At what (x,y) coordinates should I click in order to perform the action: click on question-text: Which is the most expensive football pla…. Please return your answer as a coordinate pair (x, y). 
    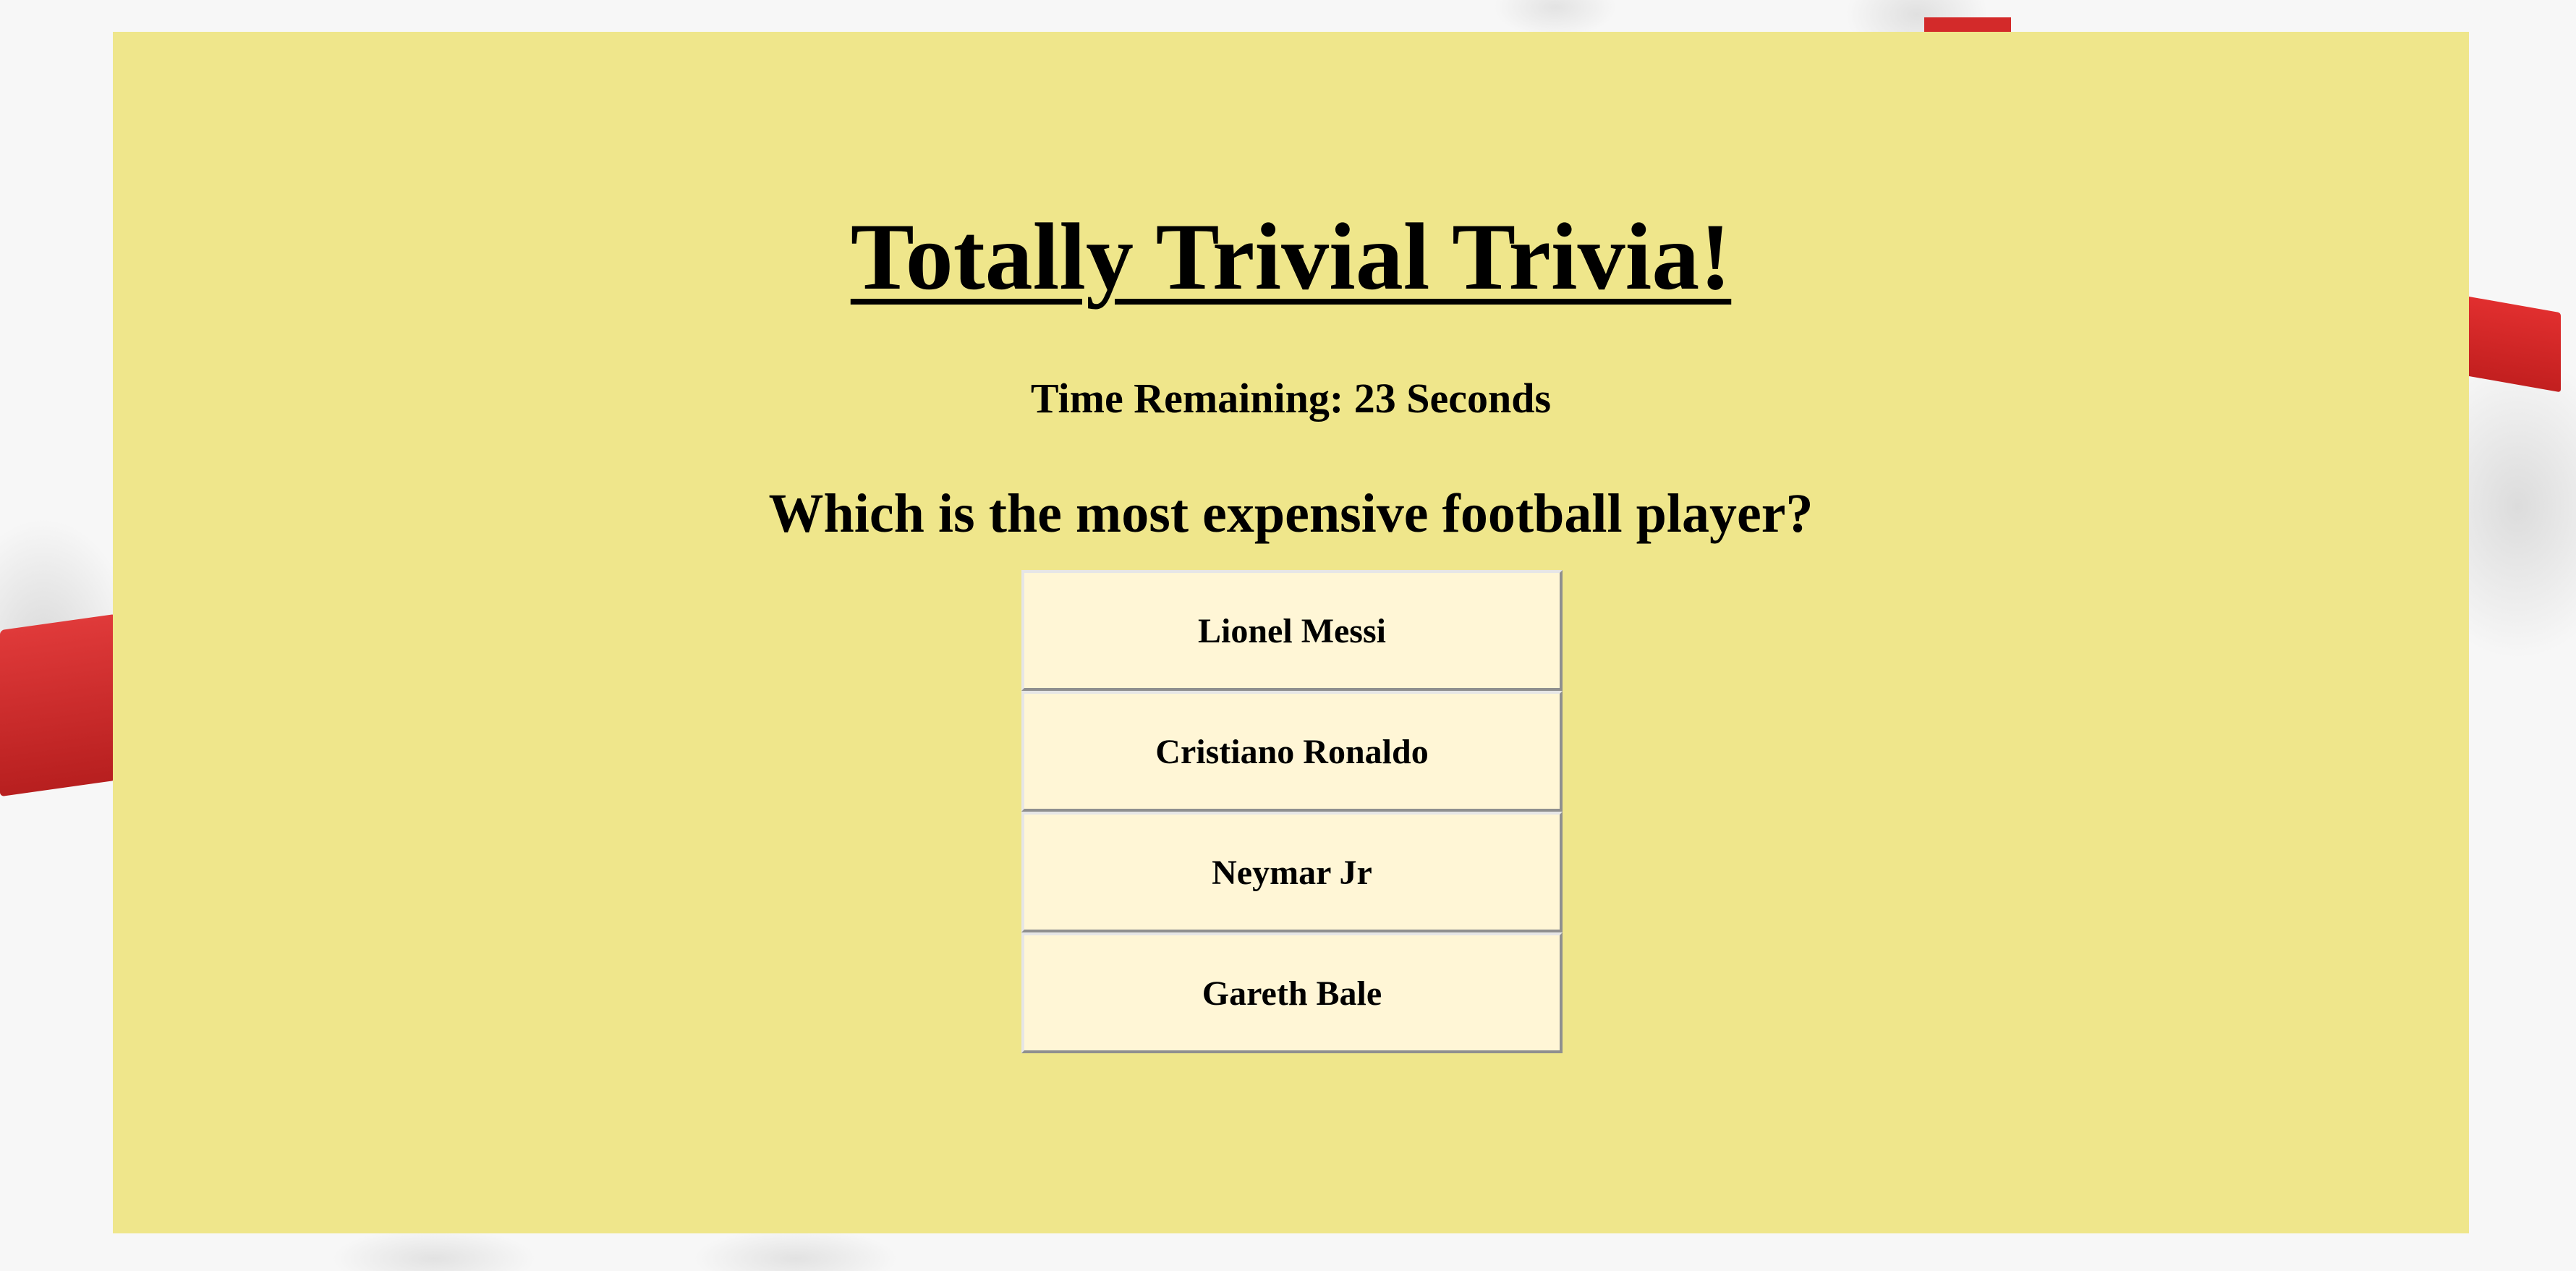
    Looking at the image, I should click on (1291, 513).